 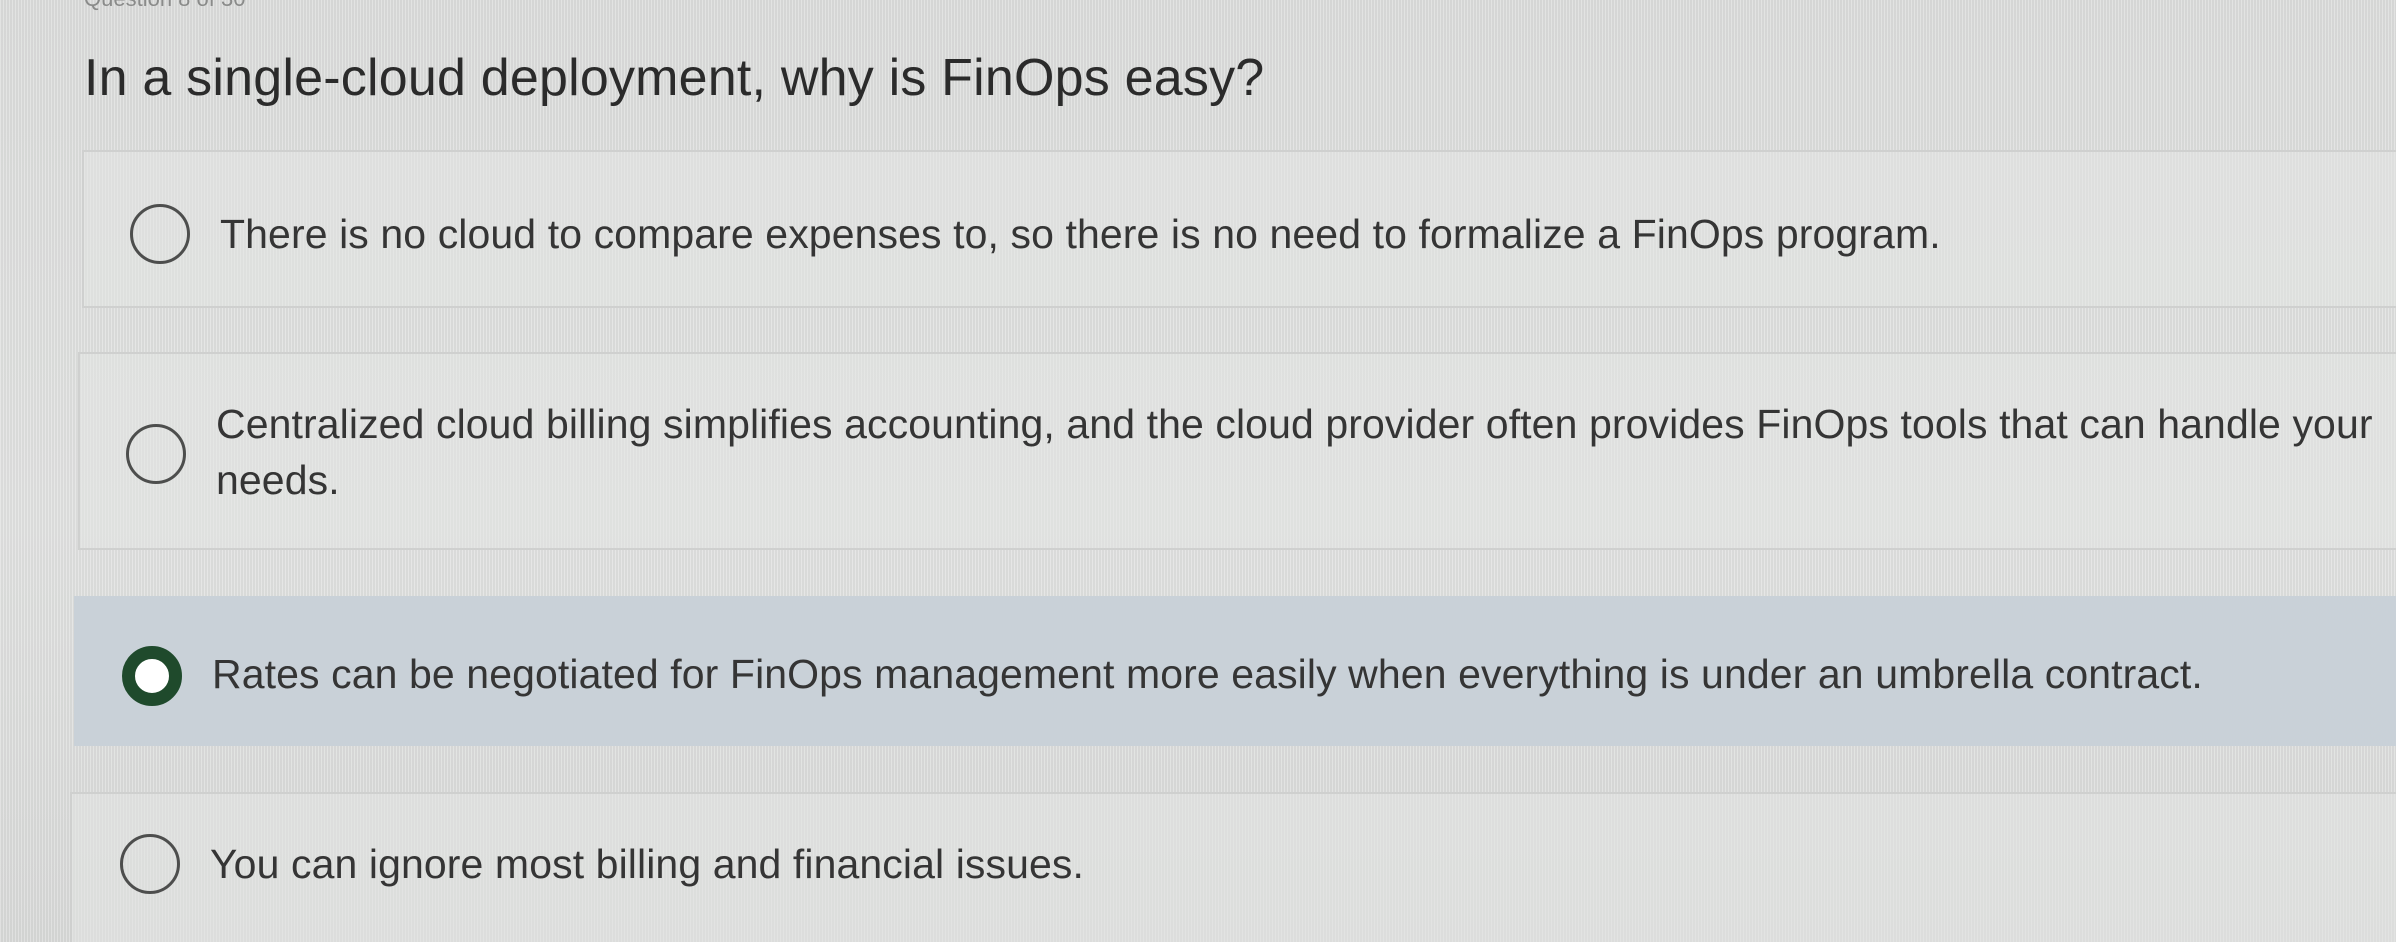 What do you see at coordinates (164, 6) in the screenshot?
I see `question-counter: Question 8 of 30` at bounding box center [164, 6].